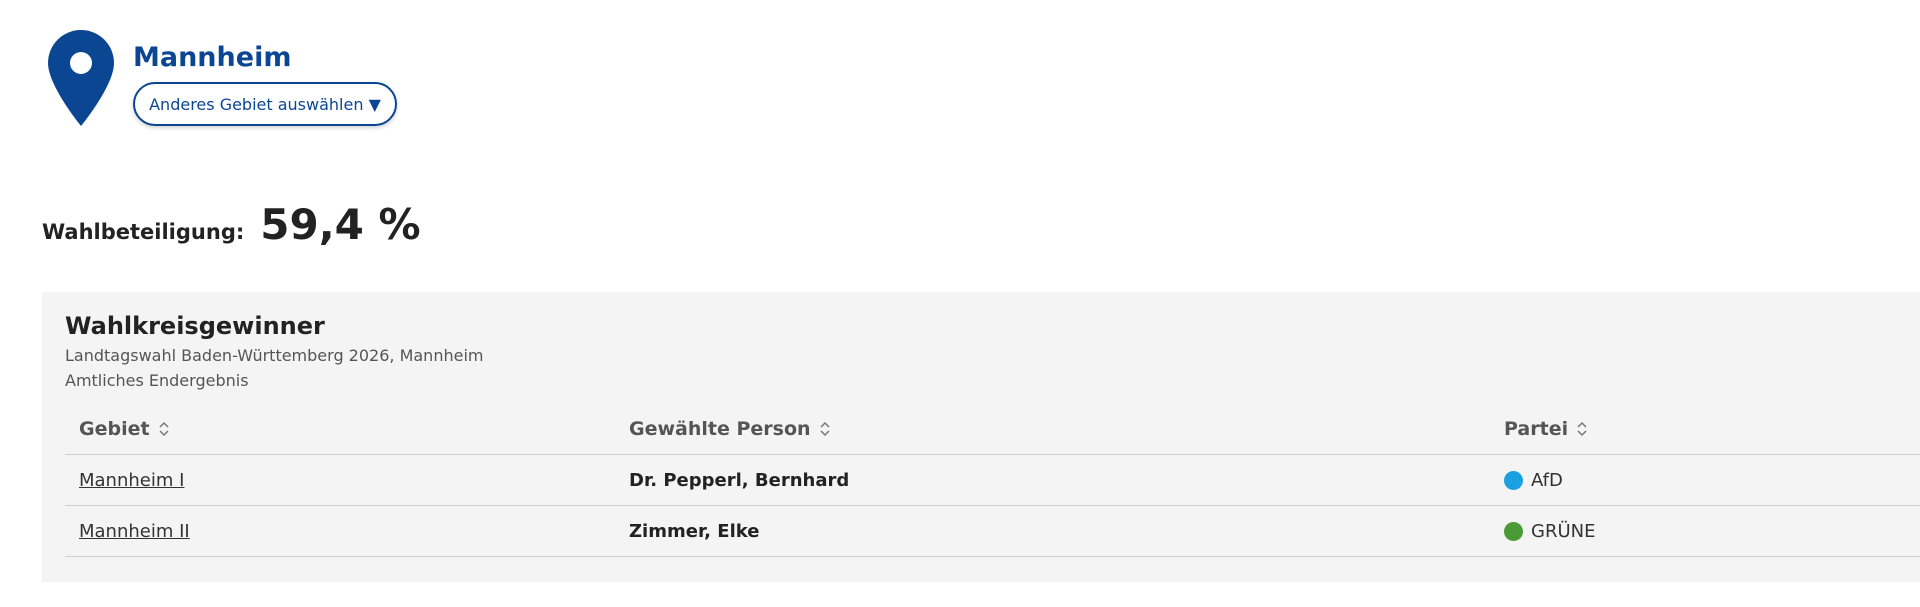 The width and height of the screenshot is (1920, 607). I want to click on result-status: Amtliches Endergebnis, so click(157, 380).